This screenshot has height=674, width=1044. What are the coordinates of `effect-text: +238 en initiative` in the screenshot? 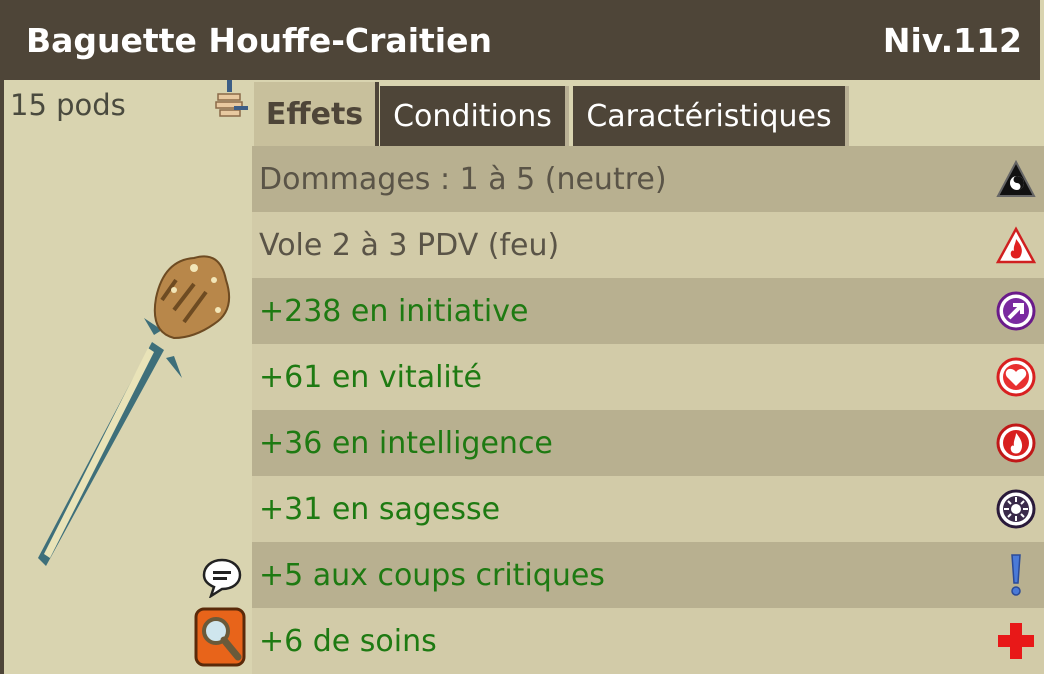 It's located at (394, 311).